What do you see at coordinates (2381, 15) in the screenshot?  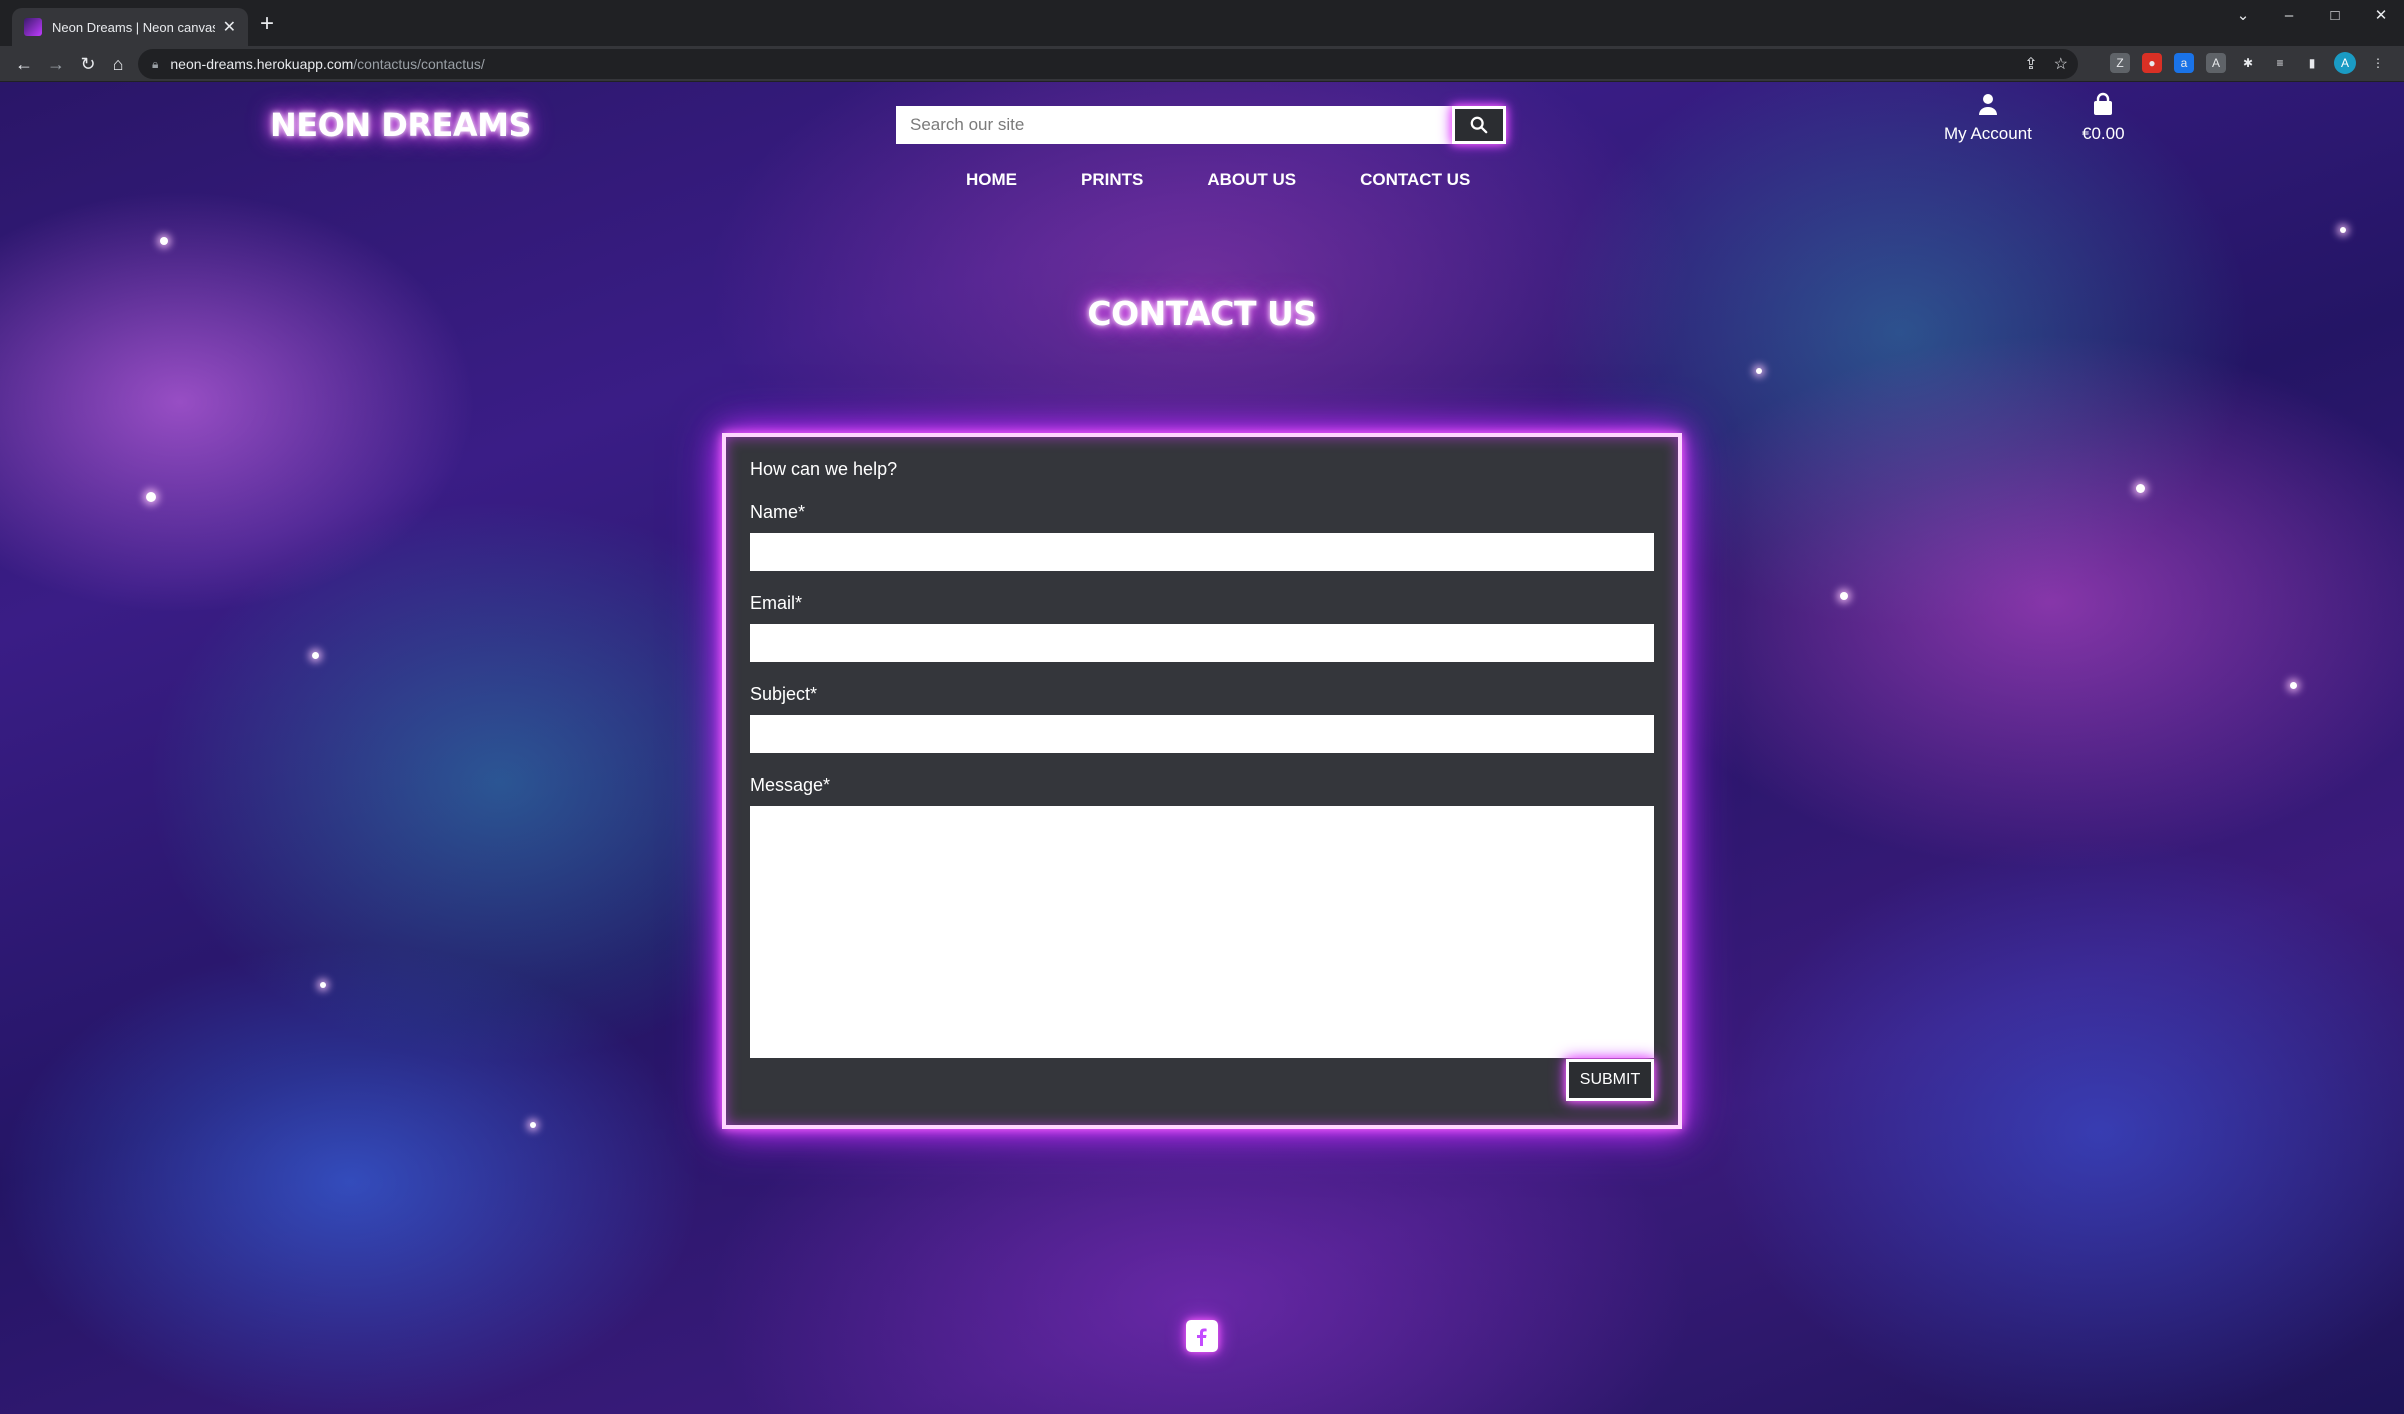 I see `close-window-icon: ✕` at bounding box center [2381, 15].